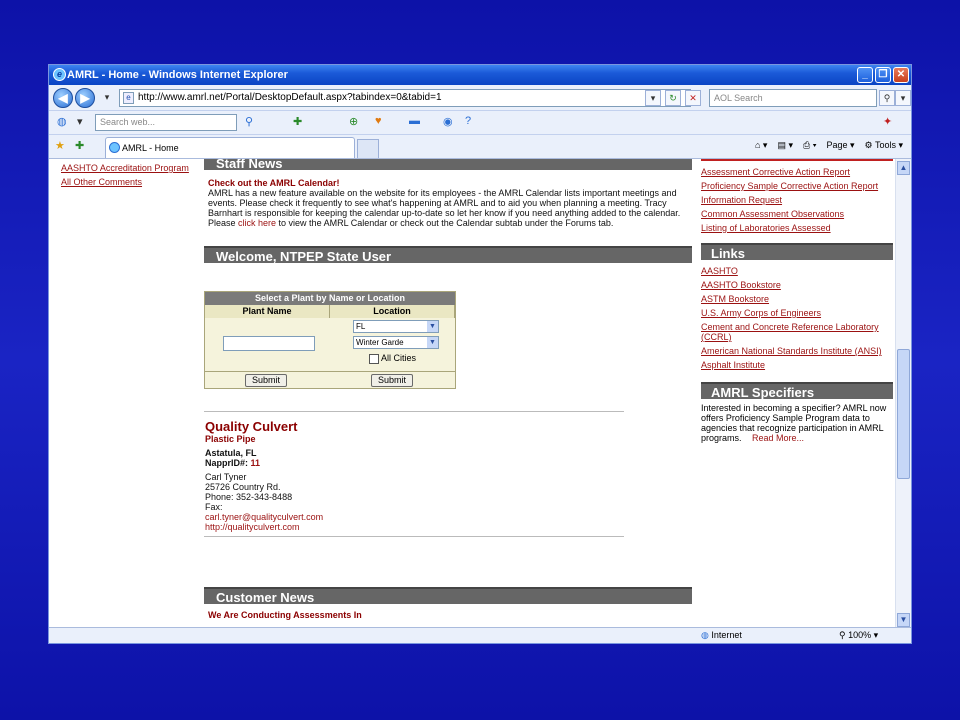 The width and height of the screenshot is (960, 720). Describe the element at coordinates (797, 228) in the screenshot. I see `right-link: Listing of Laboratories Assessed` at that location.